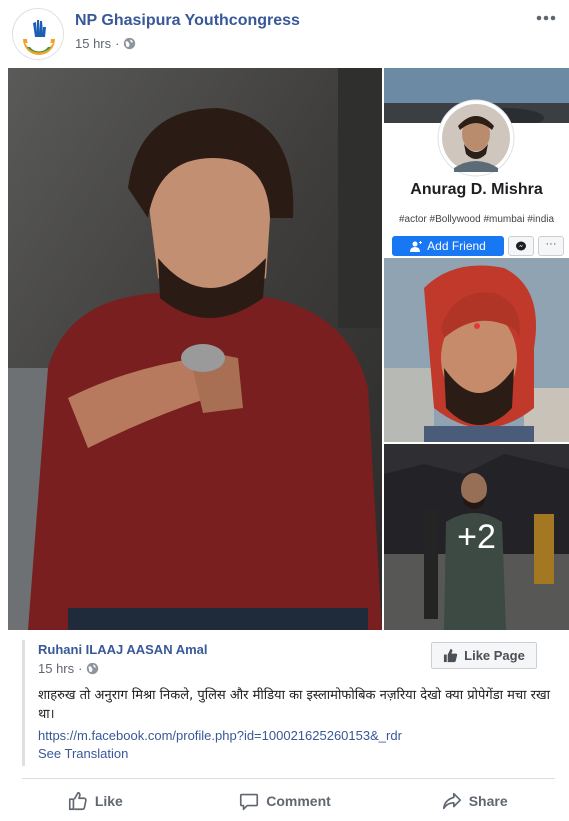  I want to click on add-friend-button: Add Friend, so click(448, 246).